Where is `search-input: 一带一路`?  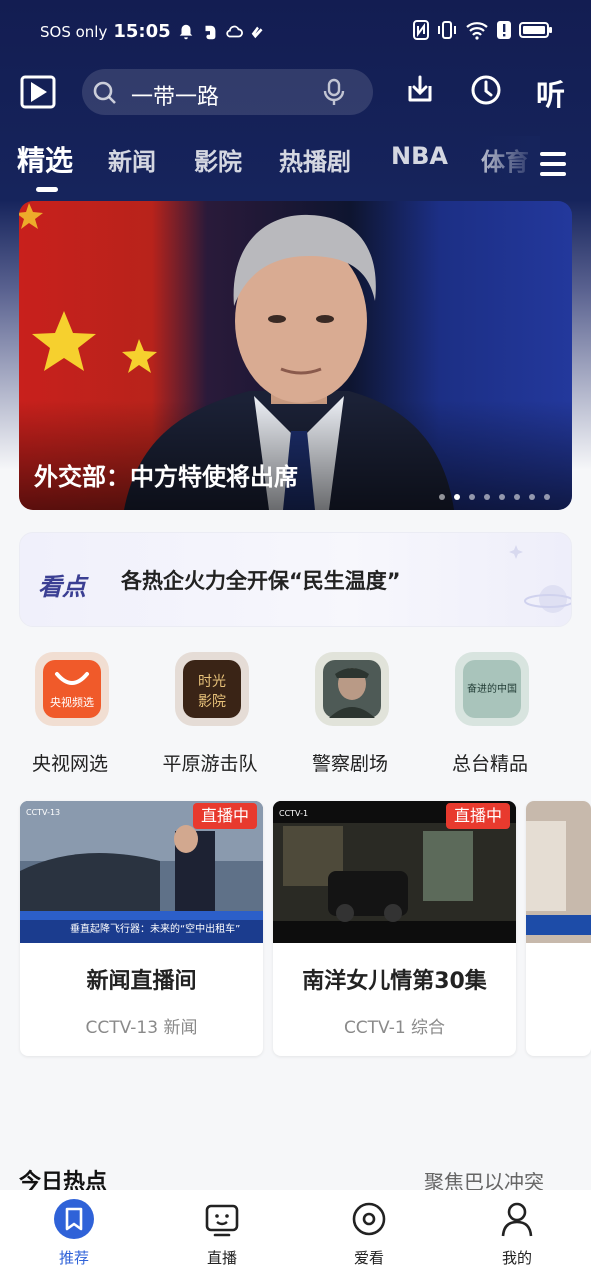
search-input: 一带一路 is located at coordinates (175, 95).